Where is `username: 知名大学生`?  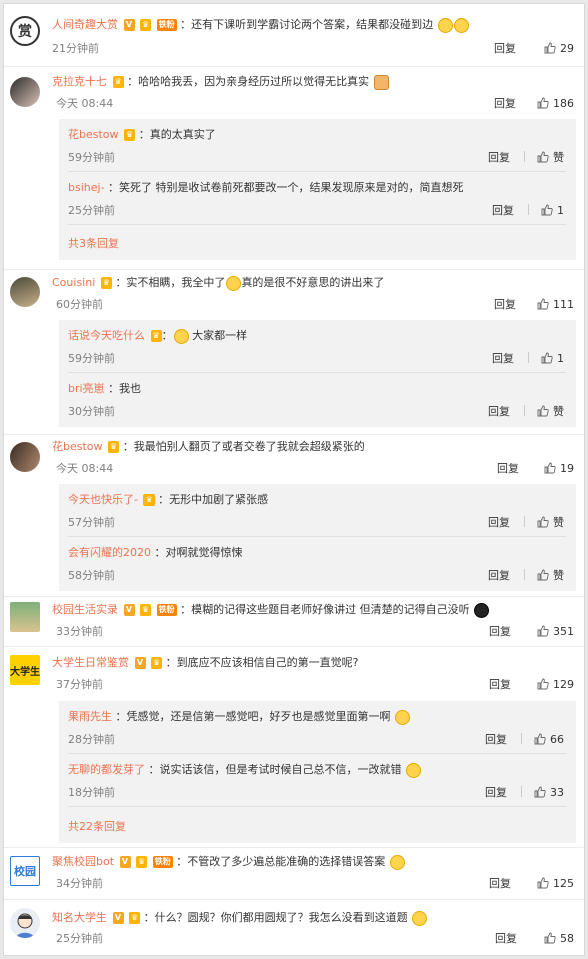 username: 知名大学生 is located at coordinates (79, 917).